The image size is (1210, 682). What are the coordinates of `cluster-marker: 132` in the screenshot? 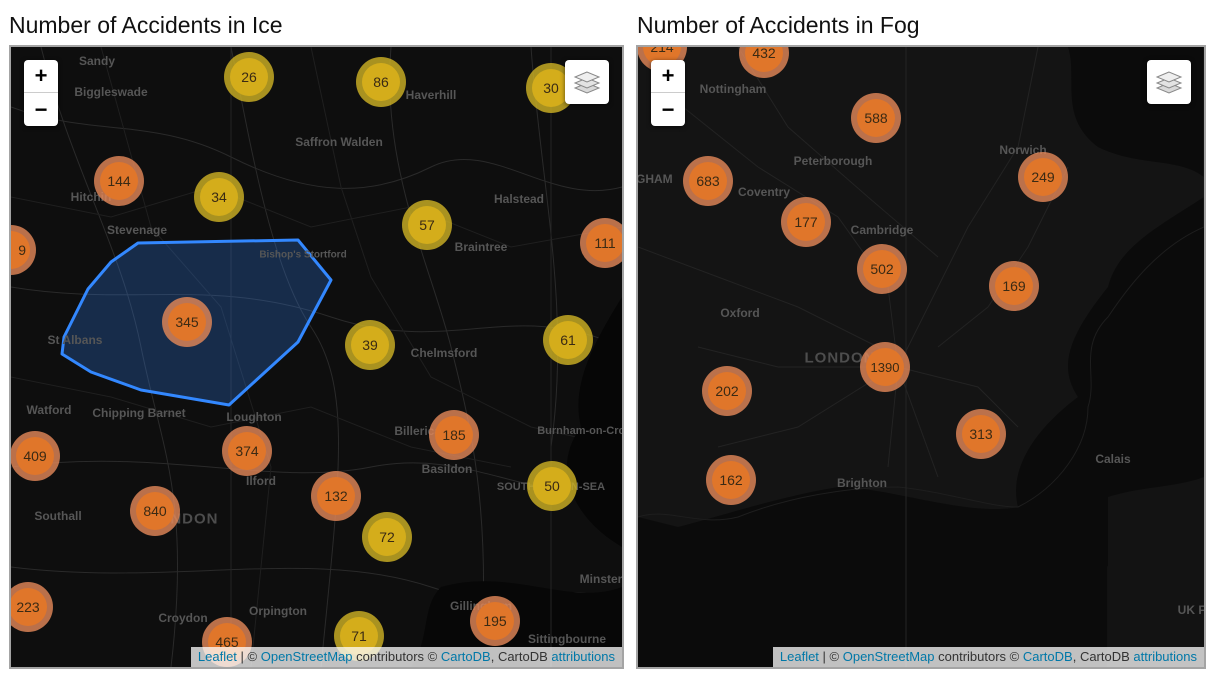 It's located at (336, 496).